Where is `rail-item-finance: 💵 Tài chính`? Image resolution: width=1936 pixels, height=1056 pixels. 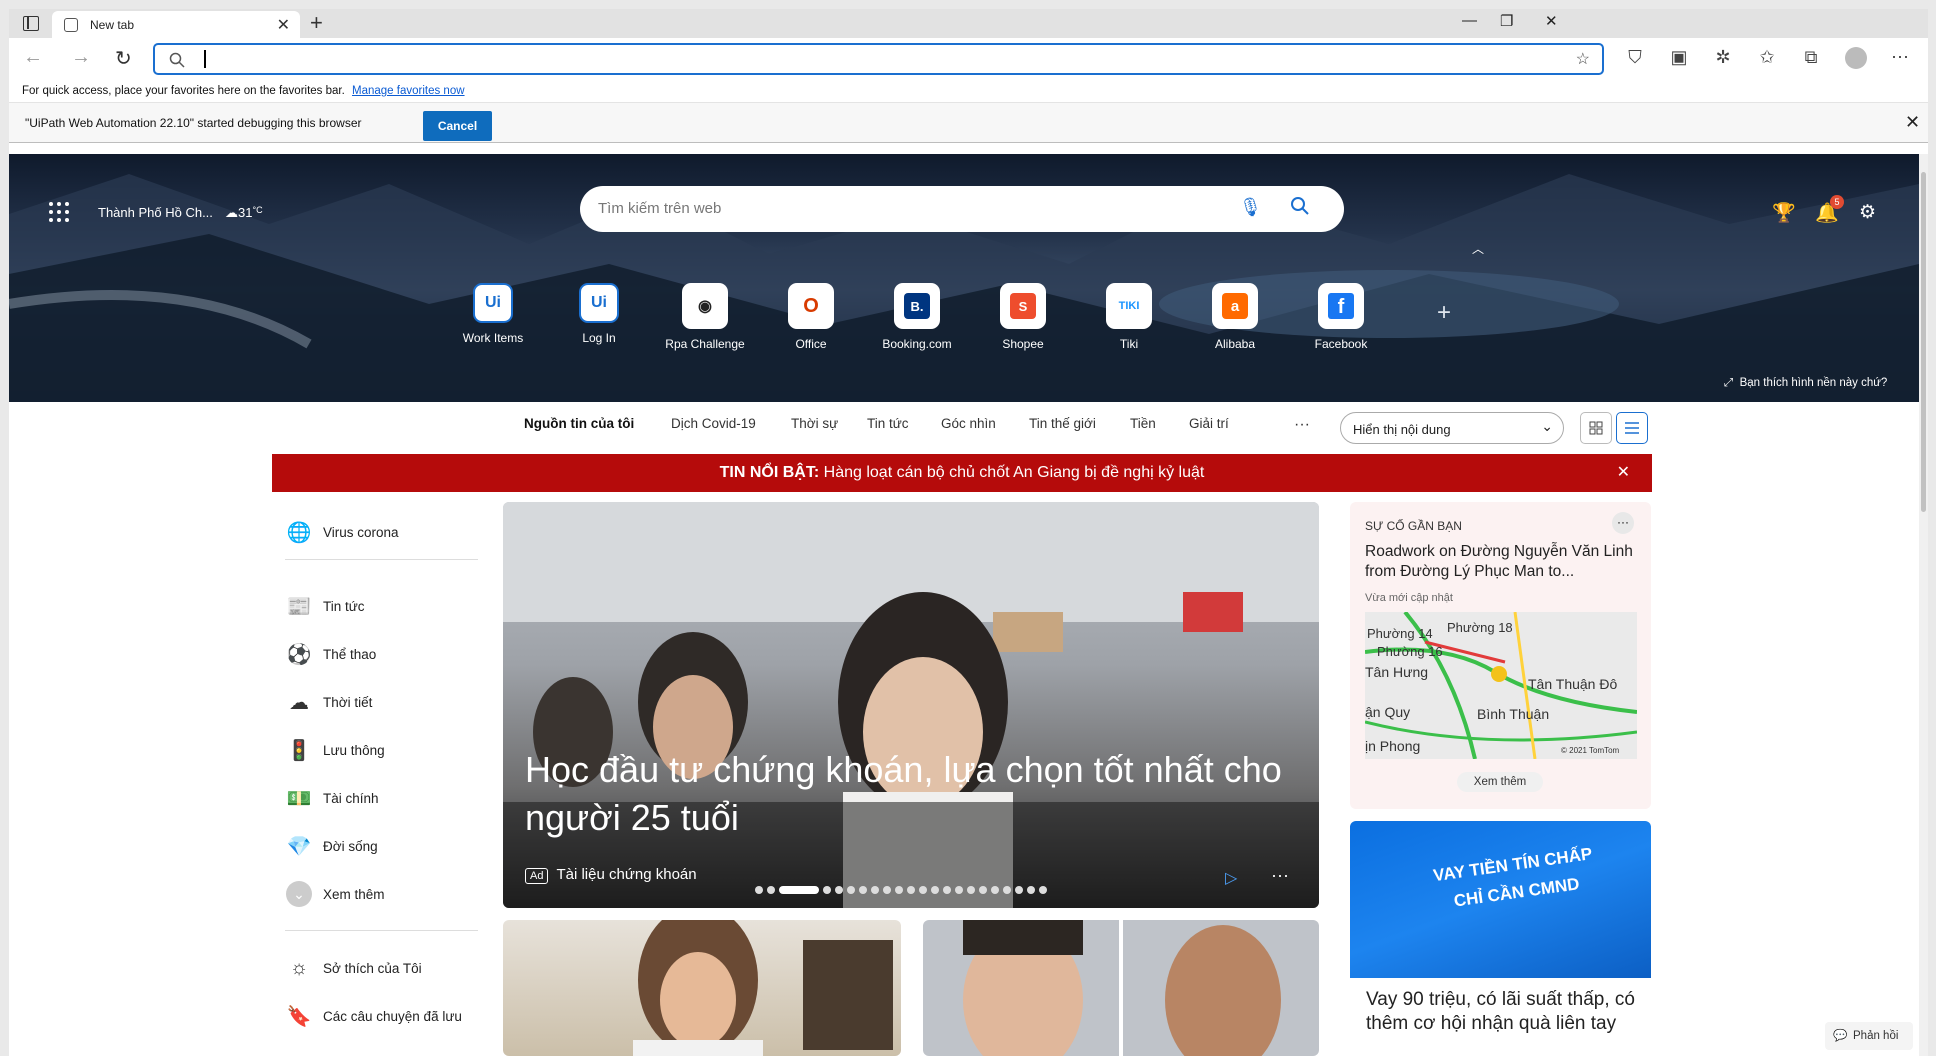 rail-item-finance: 💵 Tài chính is located at coordinates (382, 798).